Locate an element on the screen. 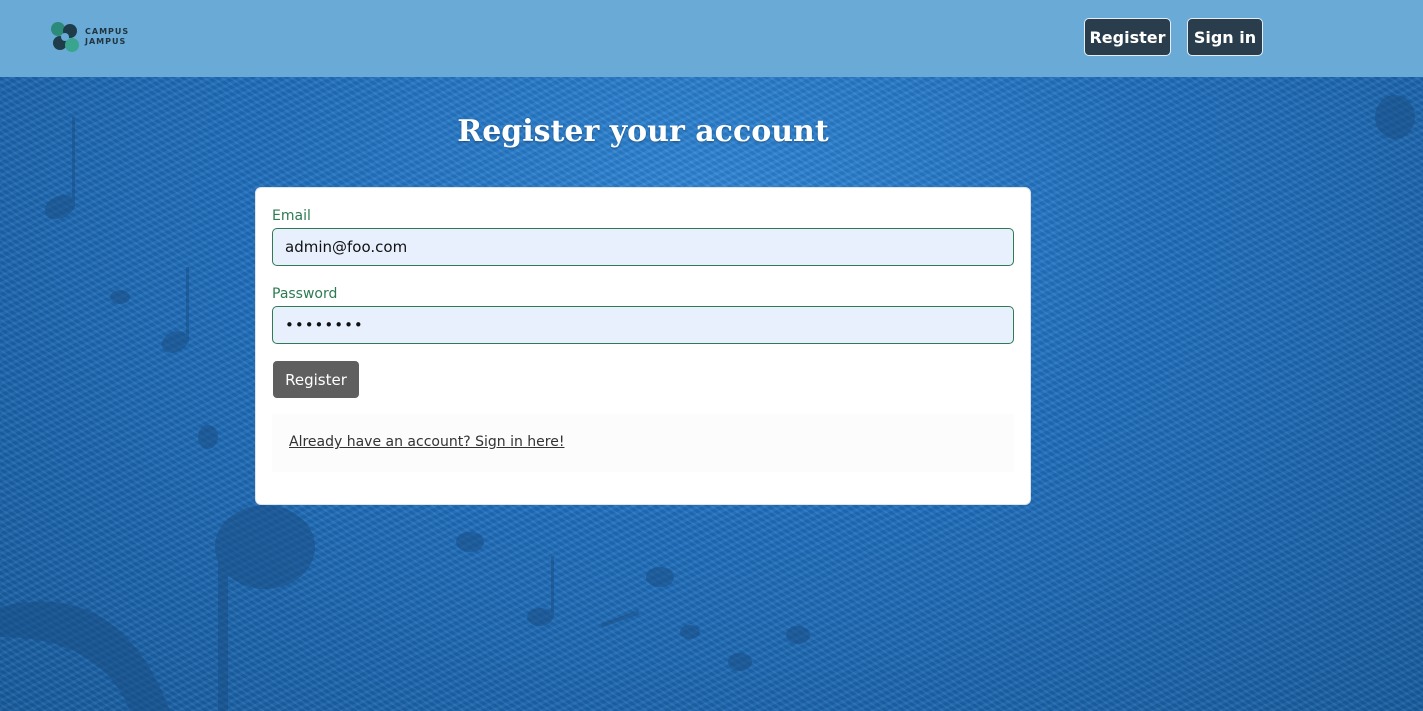  email-field is located at coordinates (643, 247).